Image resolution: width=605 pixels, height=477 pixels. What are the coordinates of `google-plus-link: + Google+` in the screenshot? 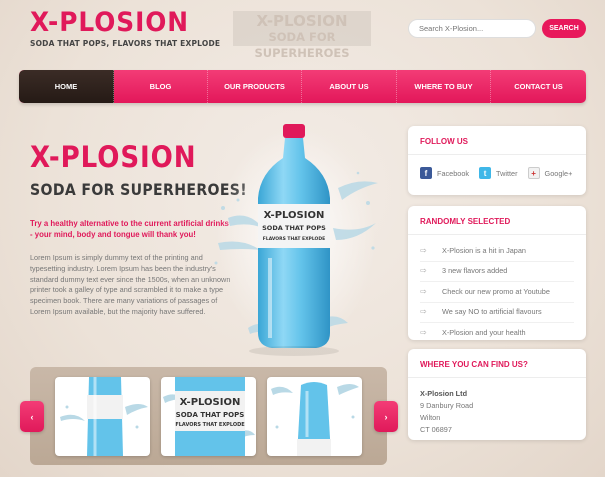 It's located at (550, 173).